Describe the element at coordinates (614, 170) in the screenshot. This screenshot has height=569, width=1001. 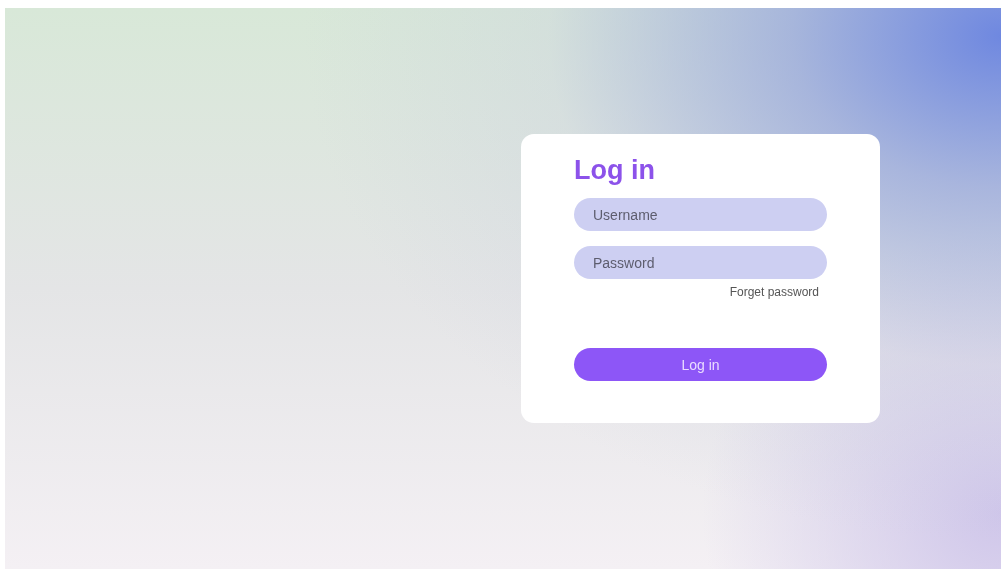
I see `login-title: Log in` at that location.